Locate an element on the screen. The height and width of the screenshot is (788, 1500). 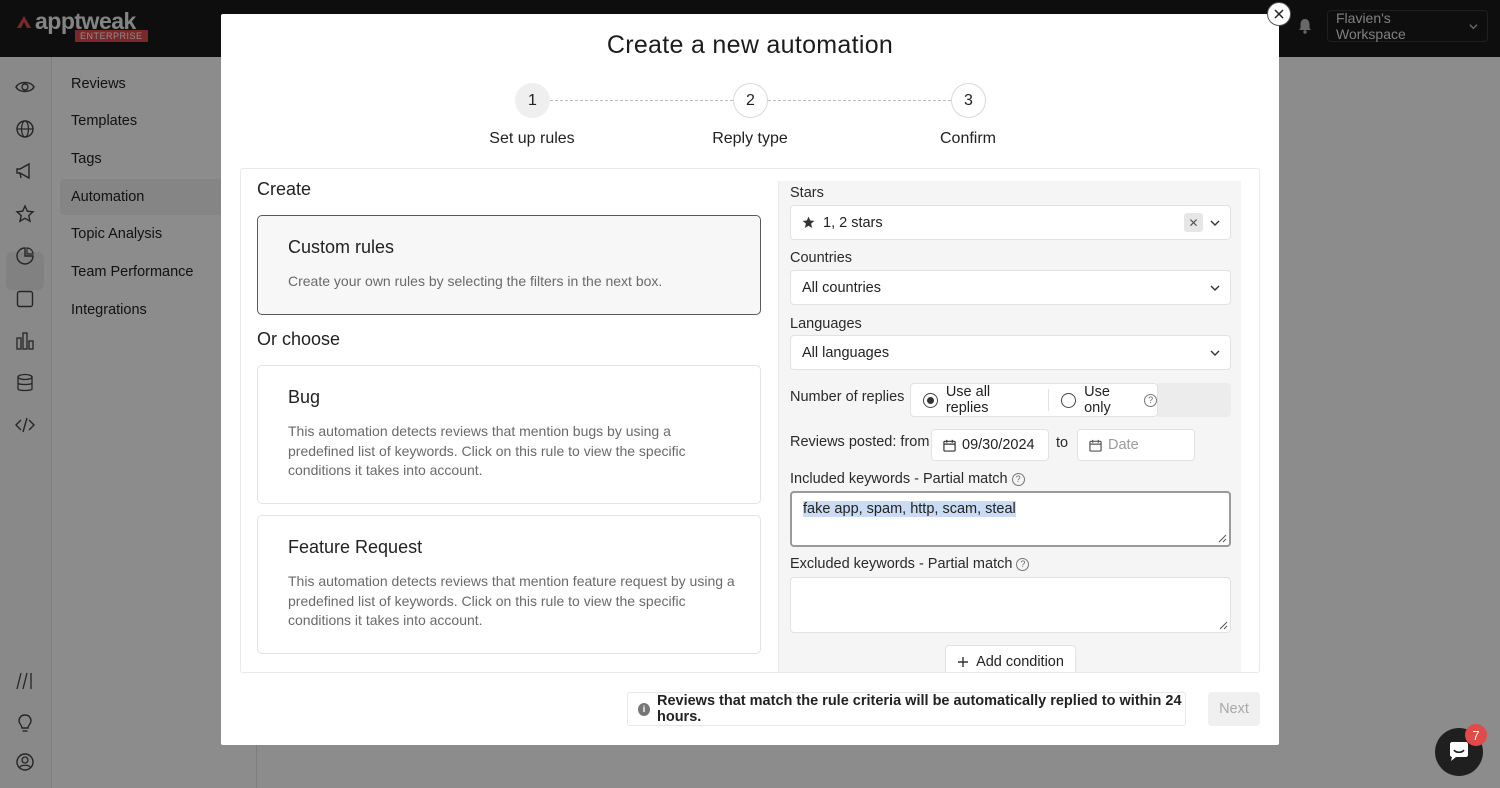
use-all-replies-label: Use all replies is located at coordinates (991, 400).